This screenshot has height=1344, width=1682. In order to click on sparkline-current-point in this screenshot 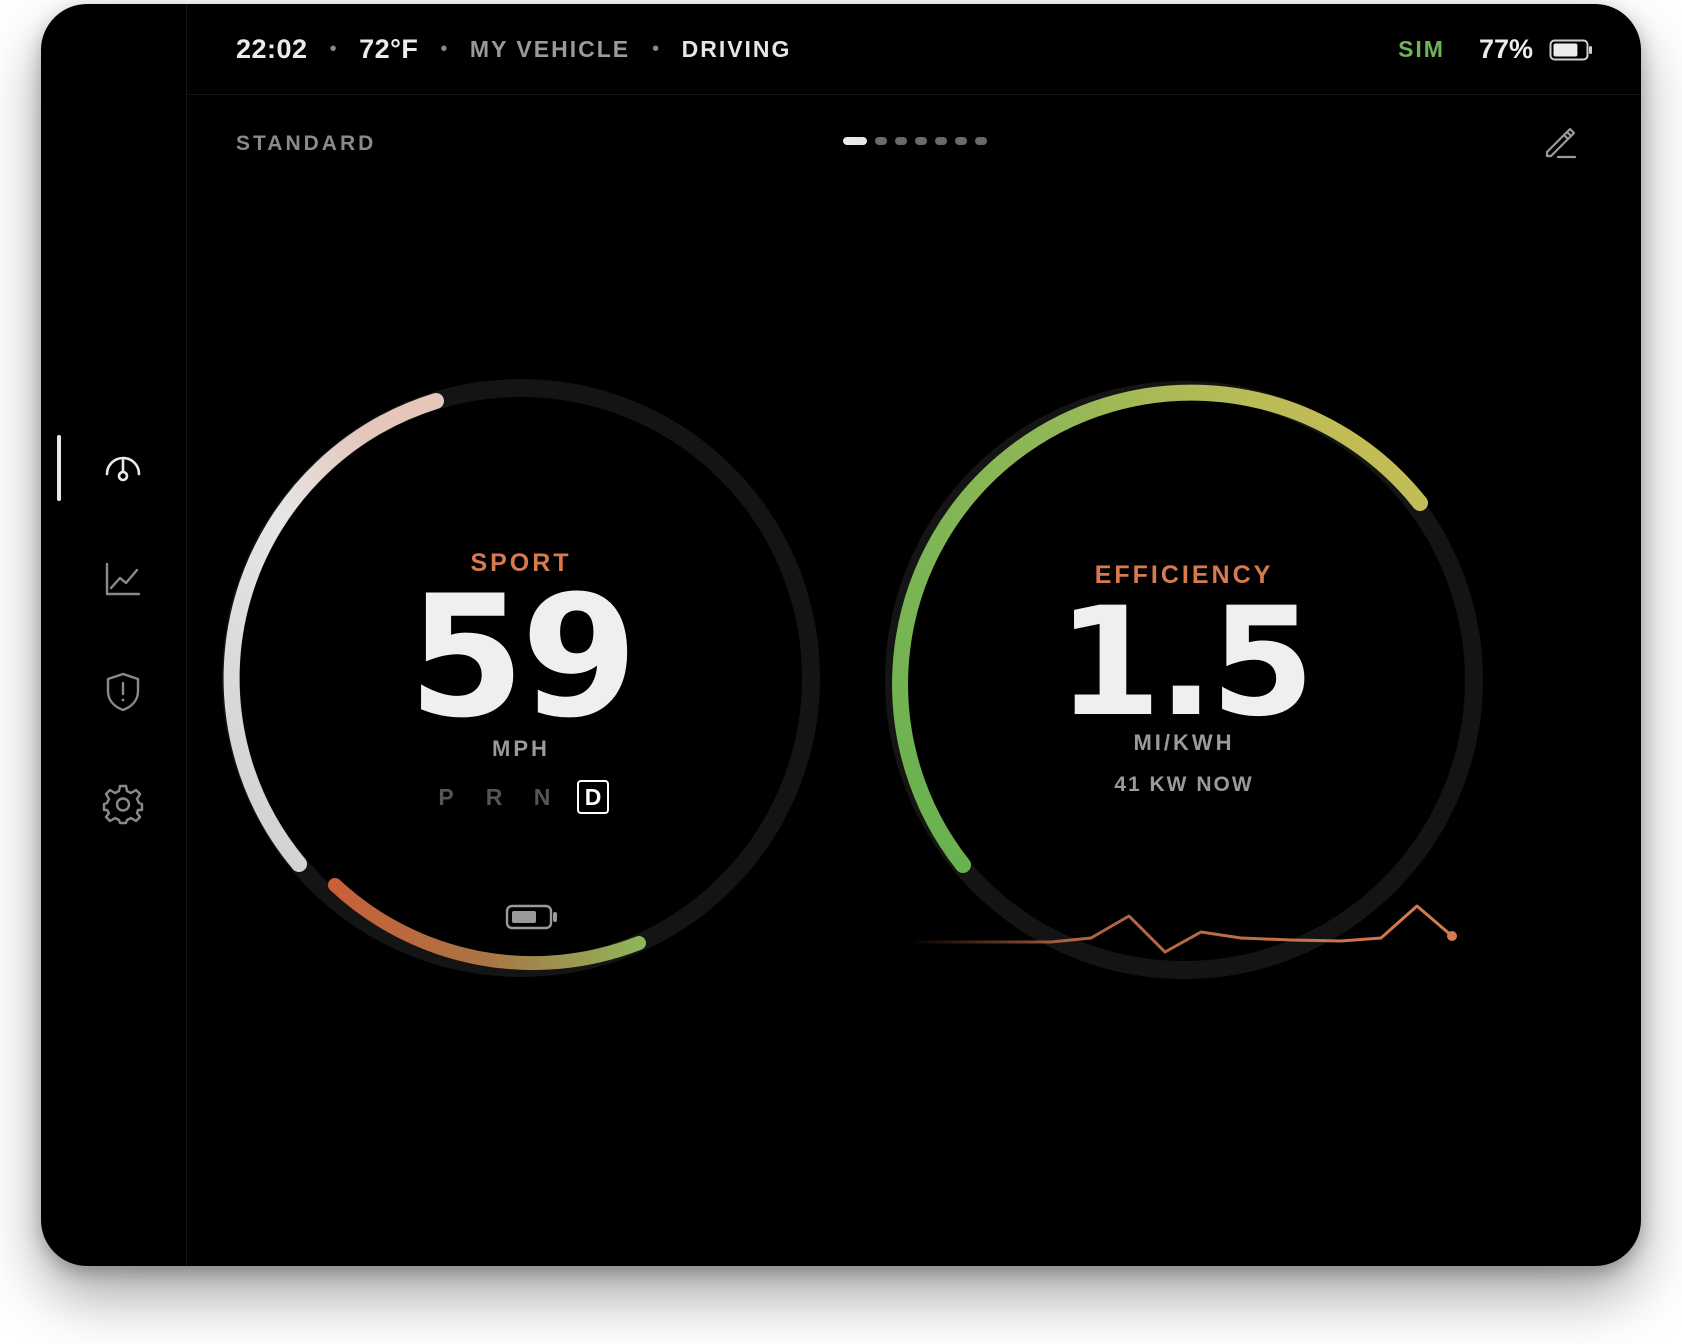, I will do `click(1452, 936)`.